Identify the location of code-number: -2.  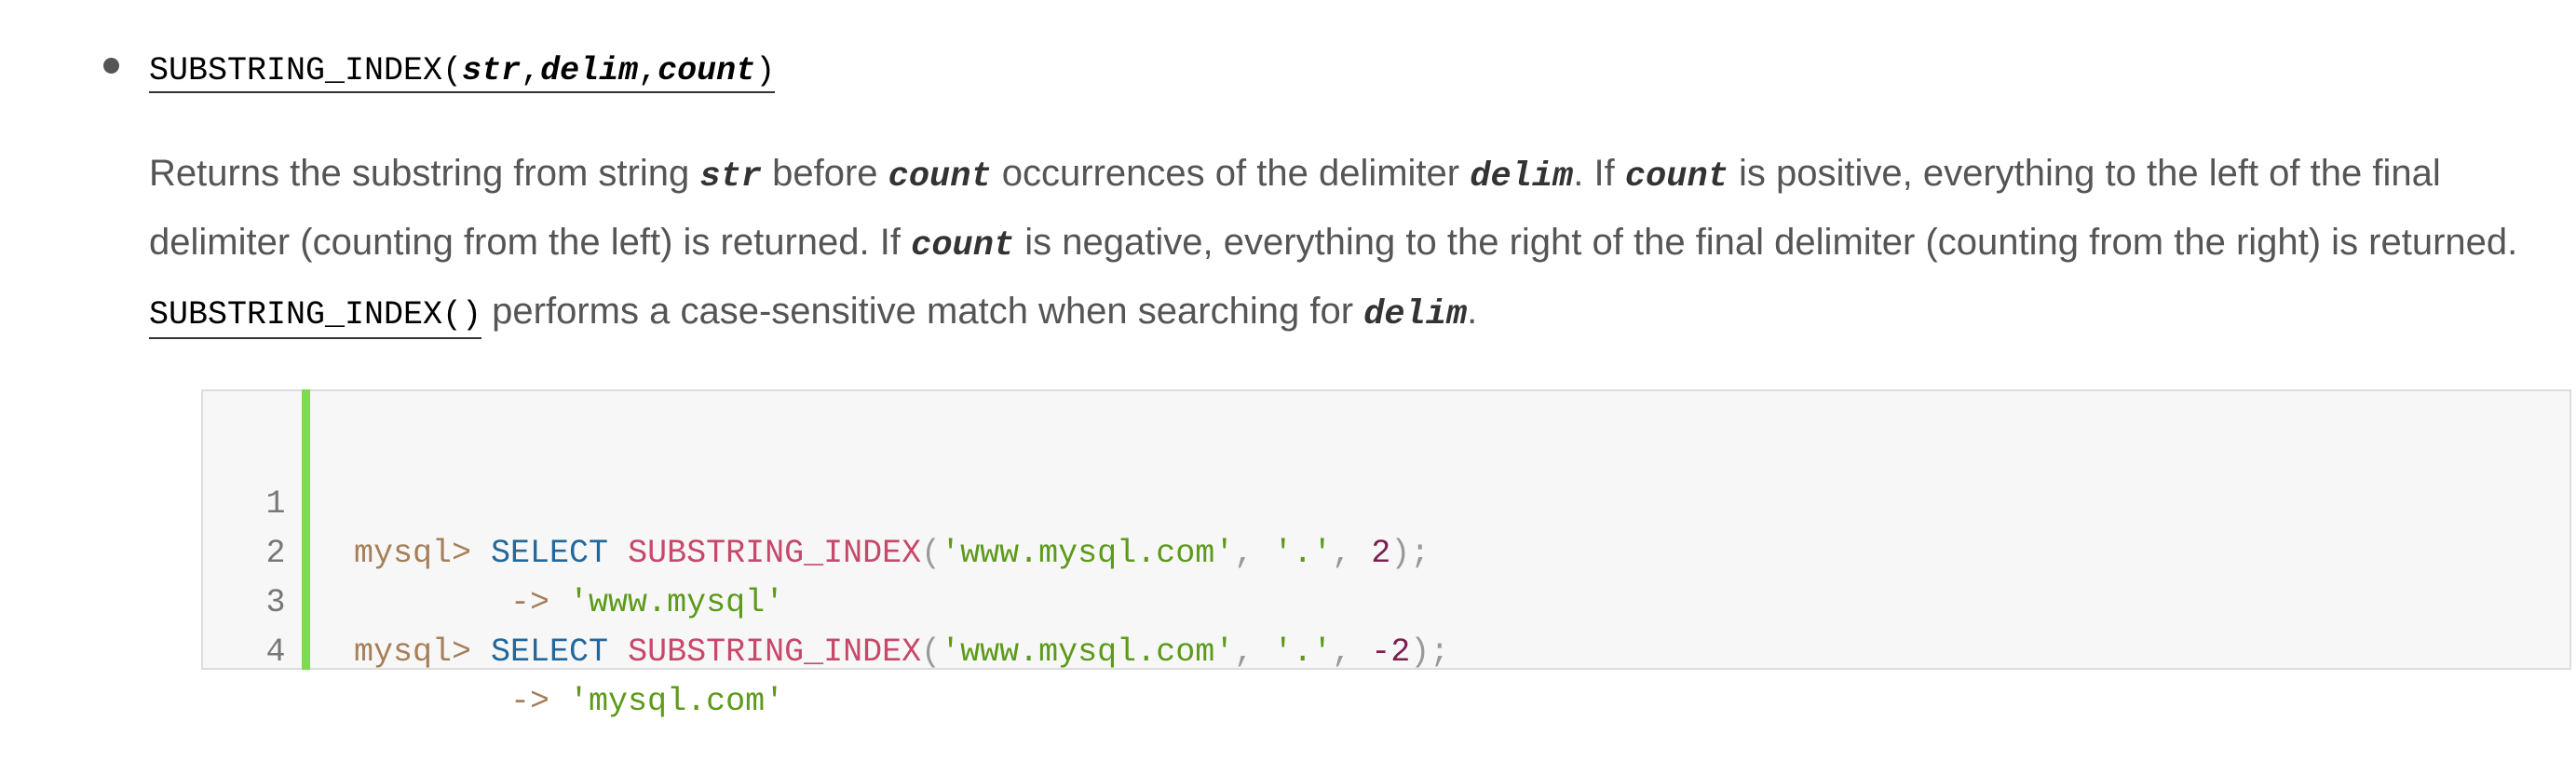
(1391, 652).